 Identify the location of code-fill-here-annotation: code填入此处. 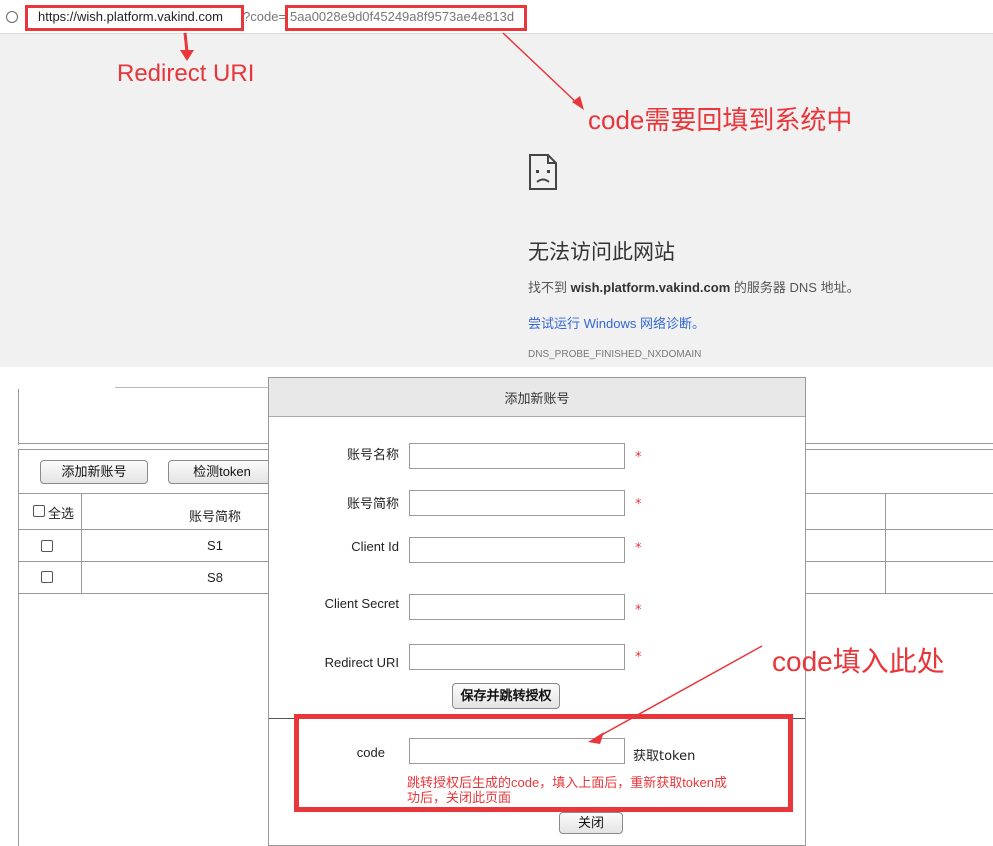
(858, 661).